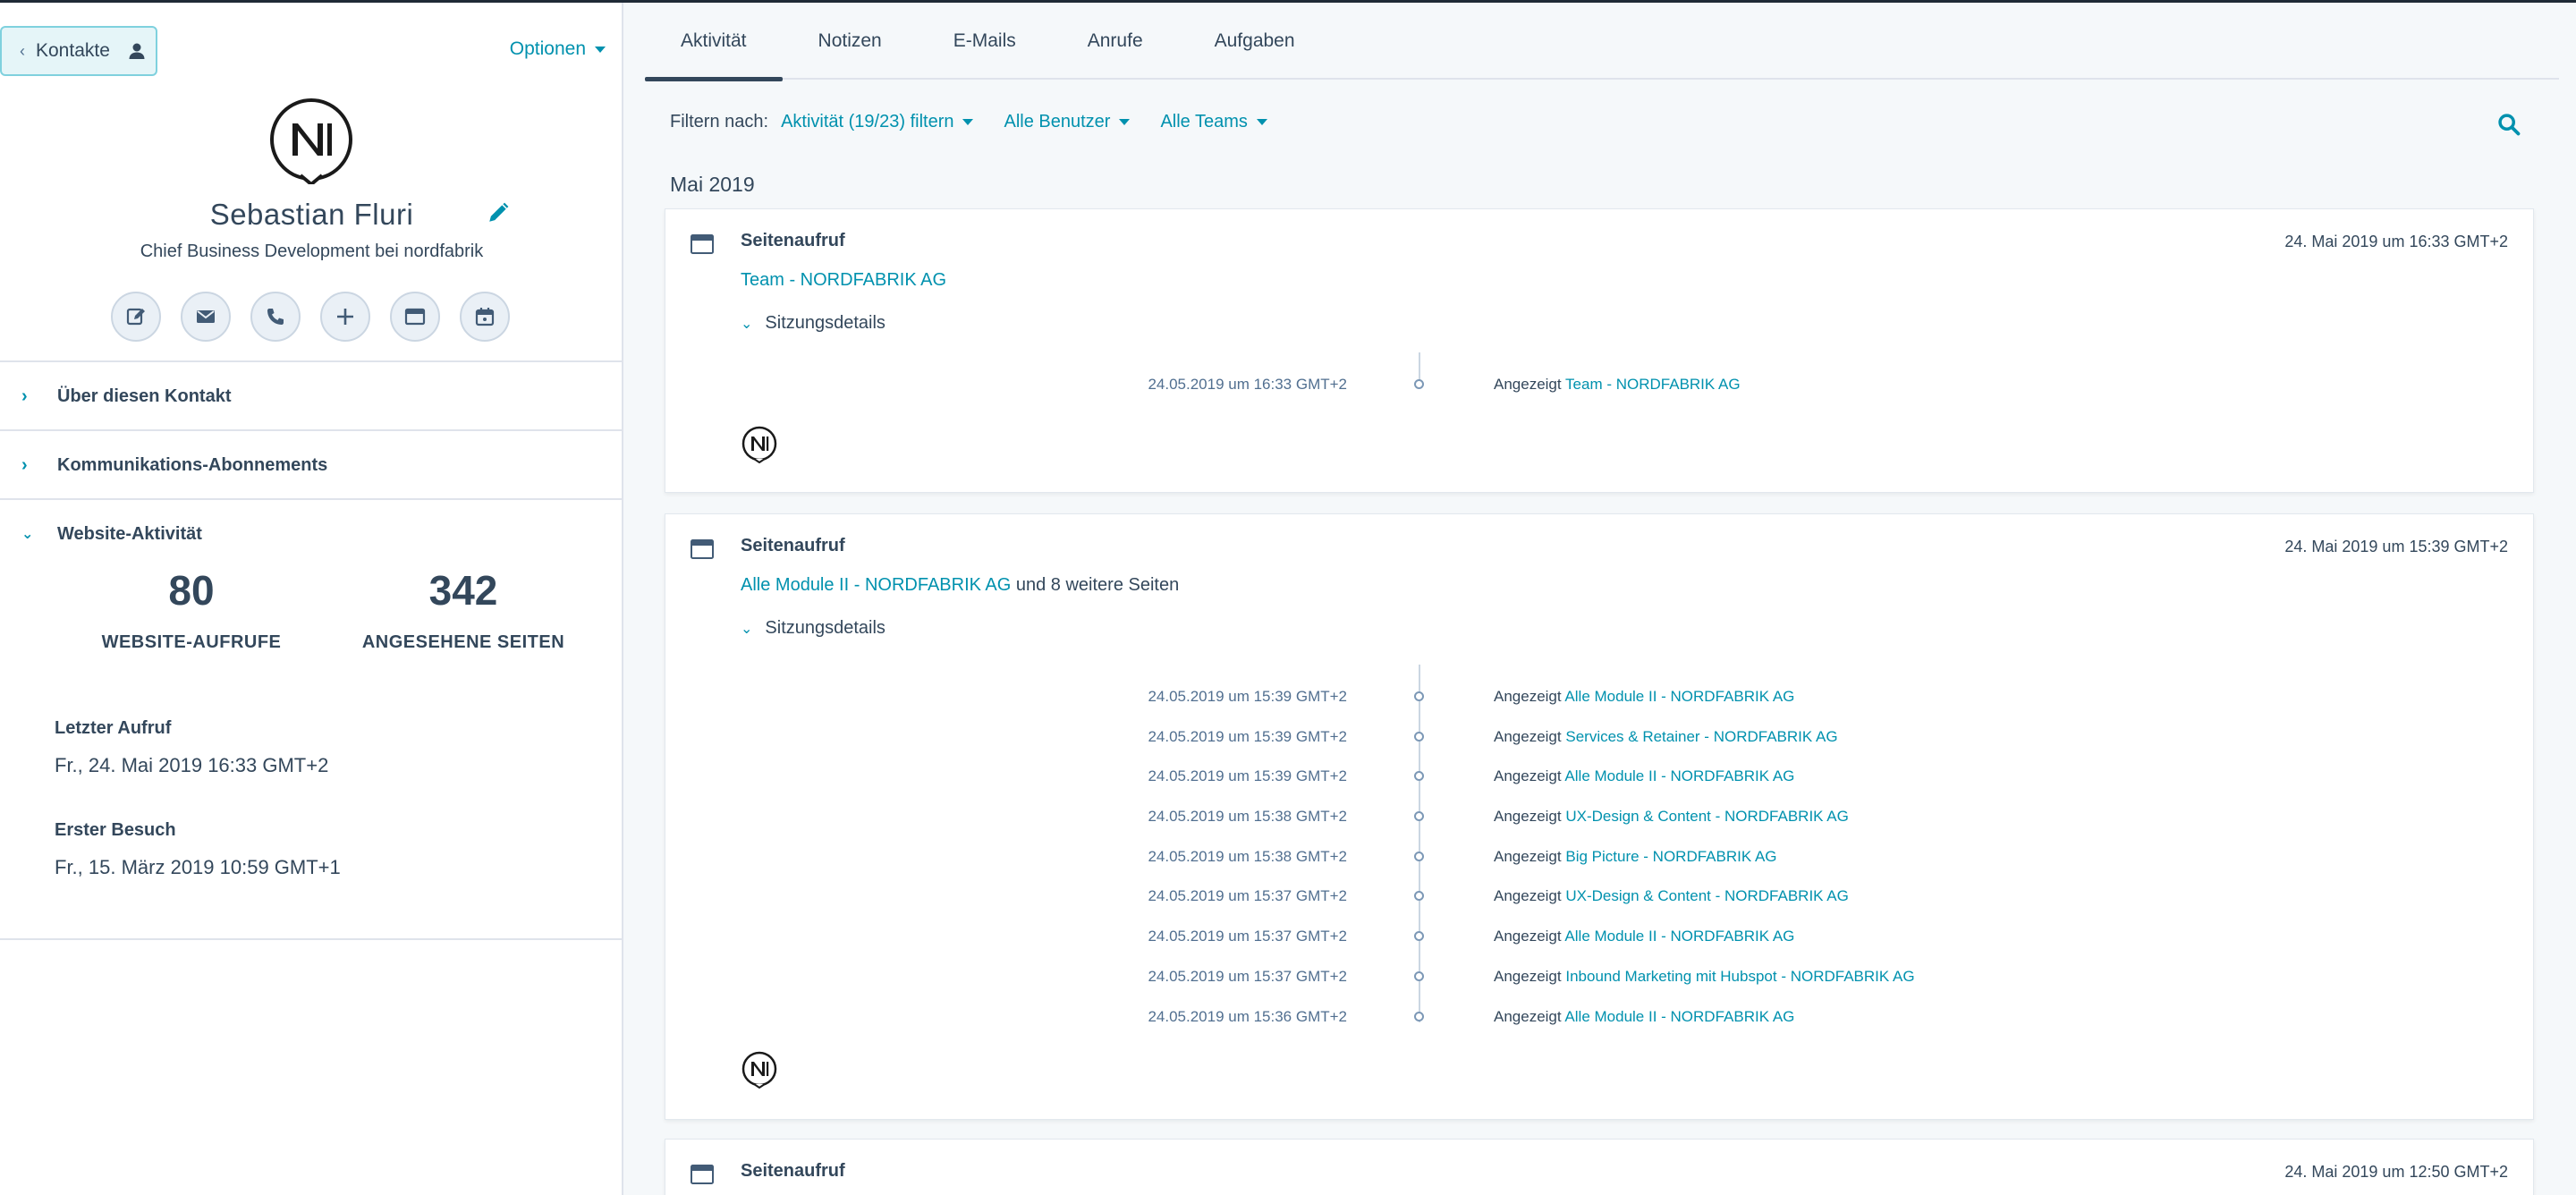 The height and width of the screenshot is (1195, 2576). I want to click on stat-value: 342, so click(463, 590).